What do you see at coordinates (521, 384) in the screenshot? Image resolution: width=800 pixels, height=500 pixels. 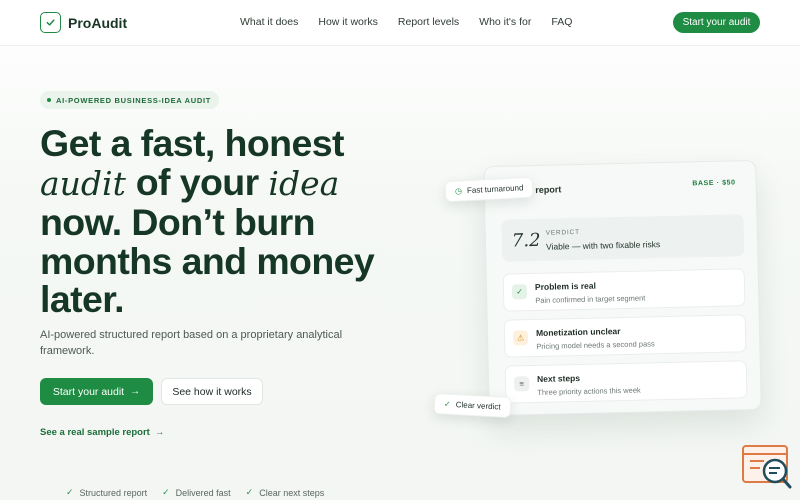 I see `list-icon: ≡` at bounding box center [521, 384].